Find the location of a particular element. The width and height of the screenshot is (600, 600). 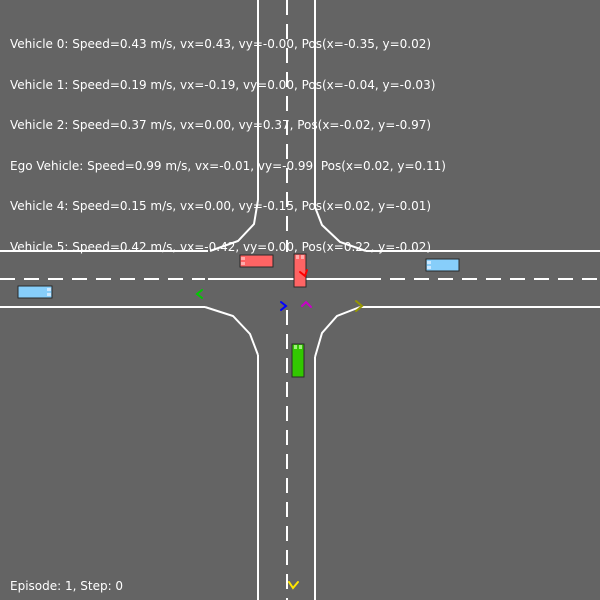

episode-step-label: Episode: 1, Step: 0 is located at coordinates (67, 586).